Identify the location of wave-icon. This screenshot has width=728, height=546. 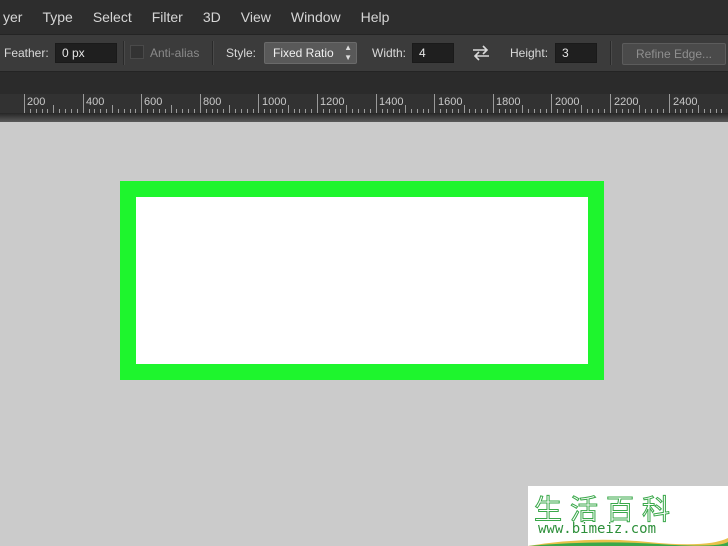
(628, 542).